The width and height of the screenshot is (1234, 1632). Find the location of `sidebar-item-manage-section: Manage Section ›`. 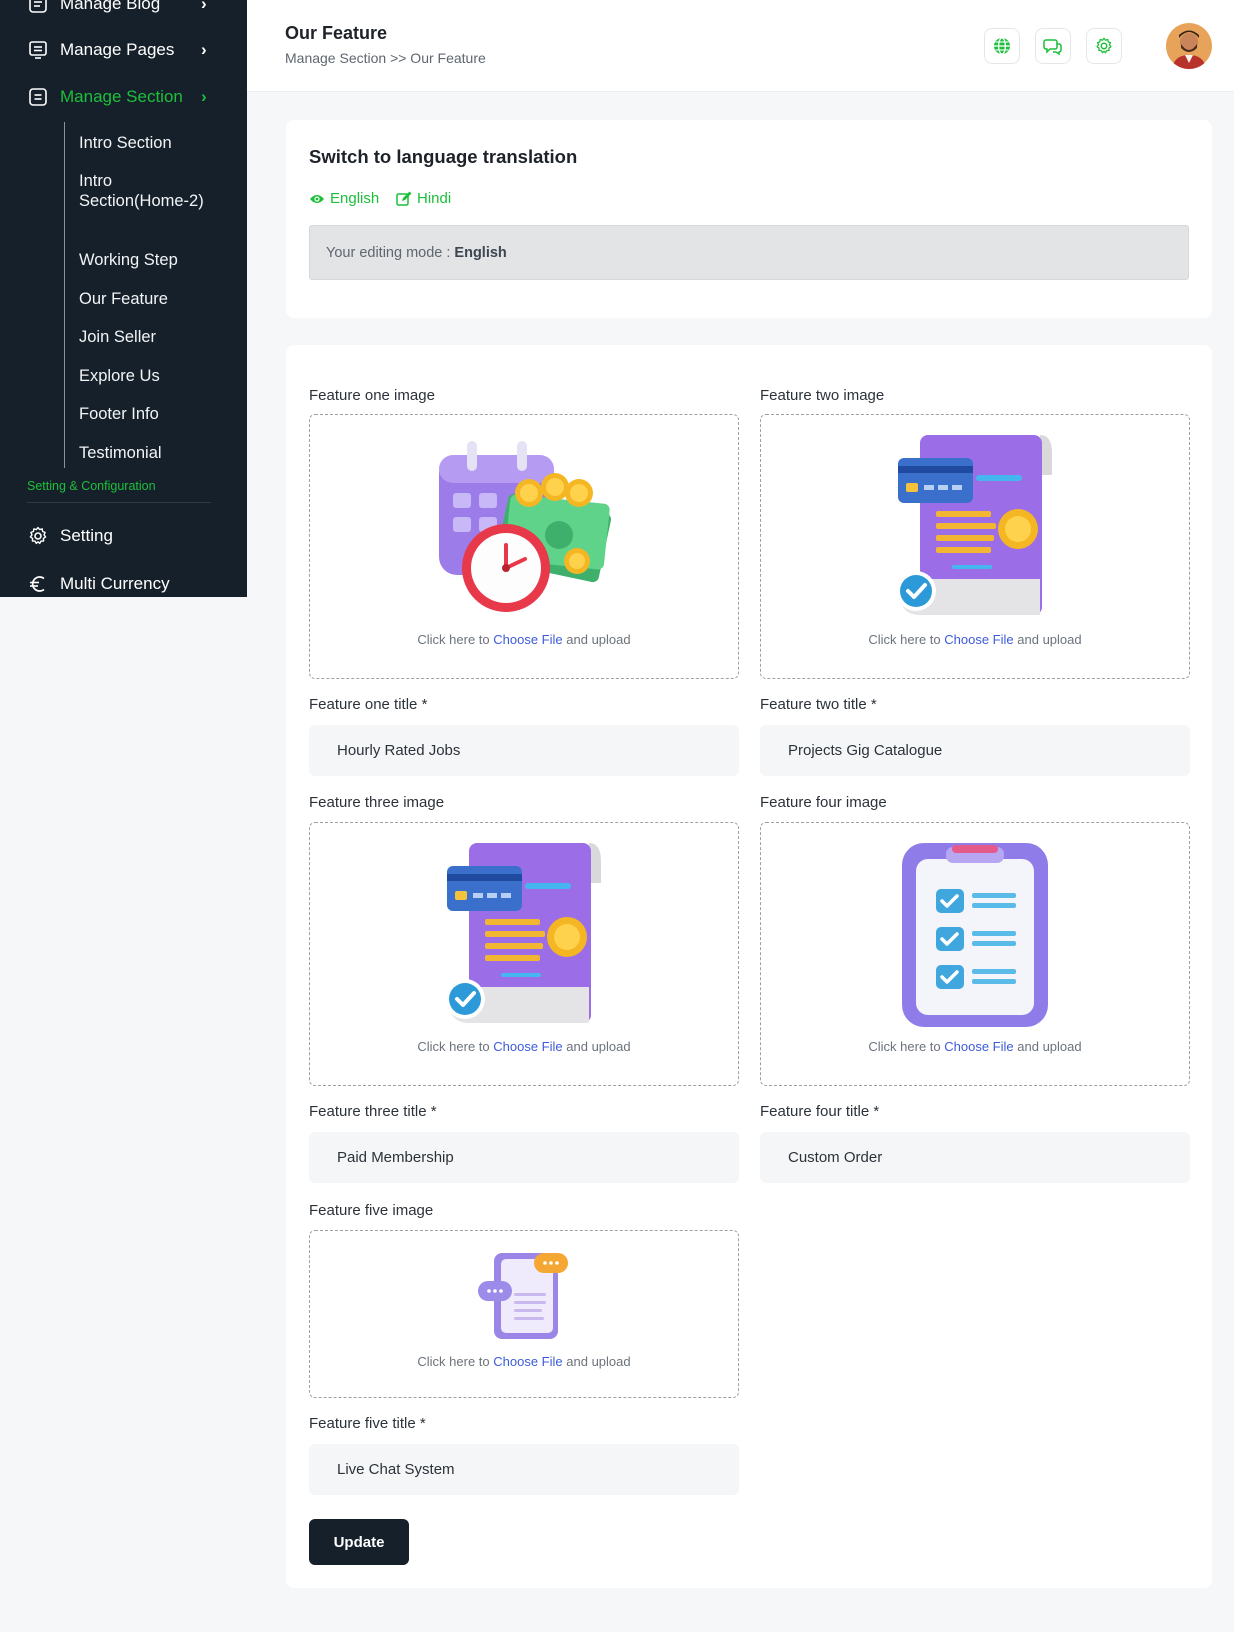

sidebar-item-manage-section: Manage Section › is located at coordinates (123, 97).